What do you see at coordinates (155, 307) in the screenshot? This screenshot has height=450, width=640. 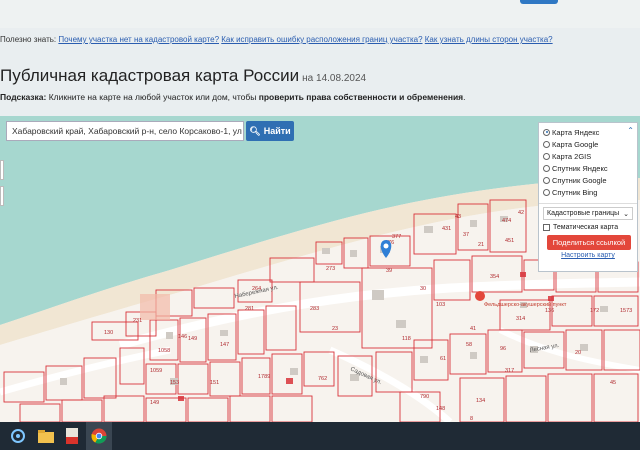 I see `selected-parcel-area` at bounding box center [155, 307].